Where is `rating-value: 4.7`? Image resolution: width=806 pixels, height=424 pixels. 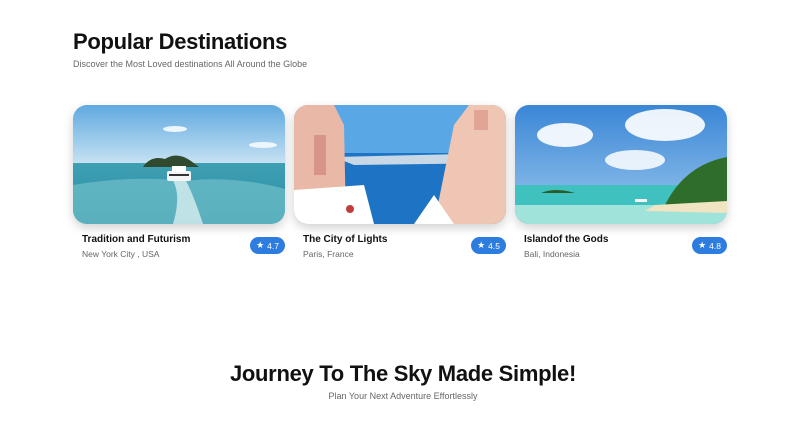
rating-value: 4.7 is located at coordinates (273, 245).